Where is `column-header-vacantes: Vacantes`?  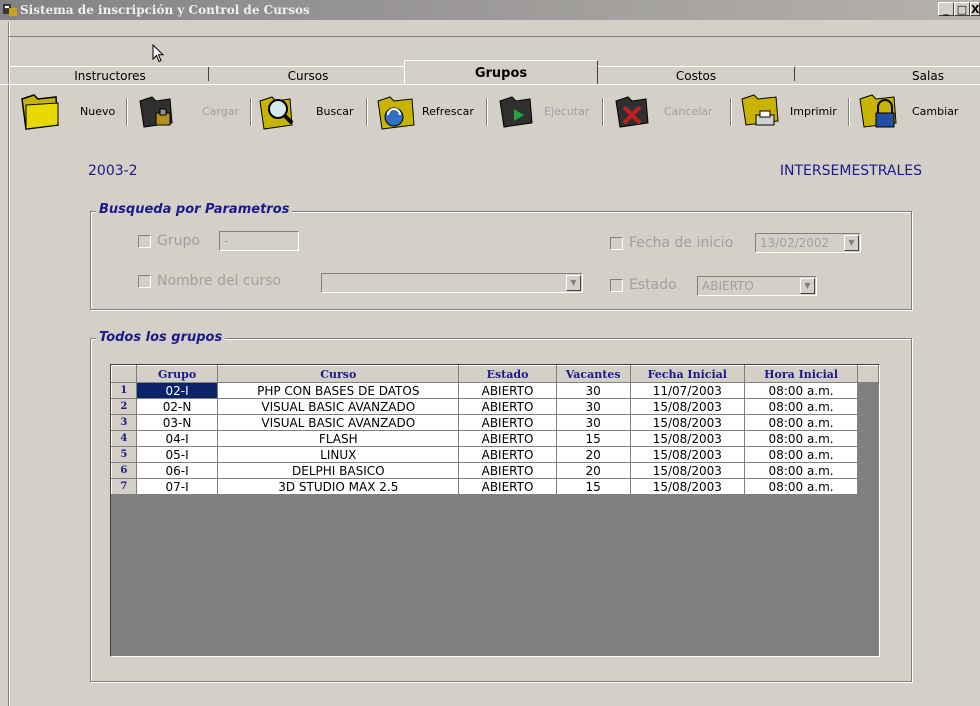 column-header-vacantes: Vacantes is located at coordinates (593, 374).